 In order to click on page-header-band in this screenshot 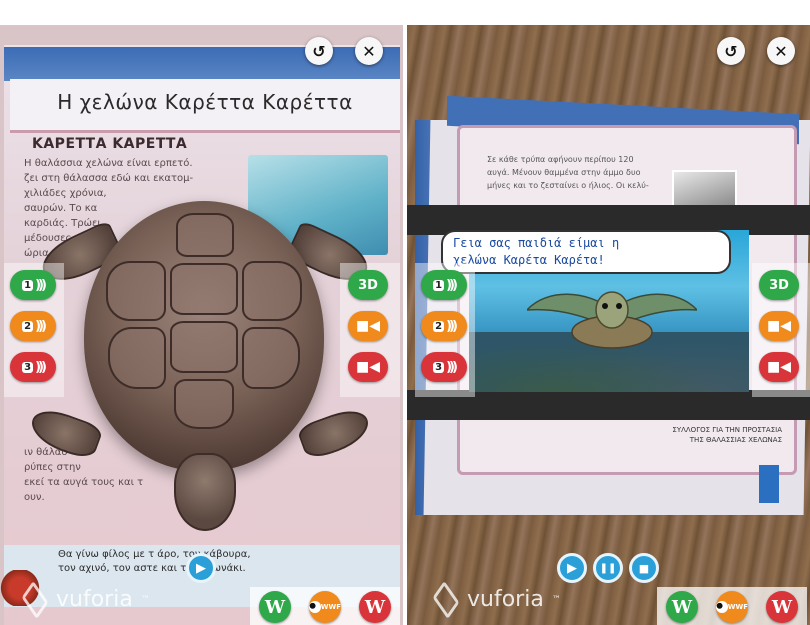, I will do `click(202, 64)`.